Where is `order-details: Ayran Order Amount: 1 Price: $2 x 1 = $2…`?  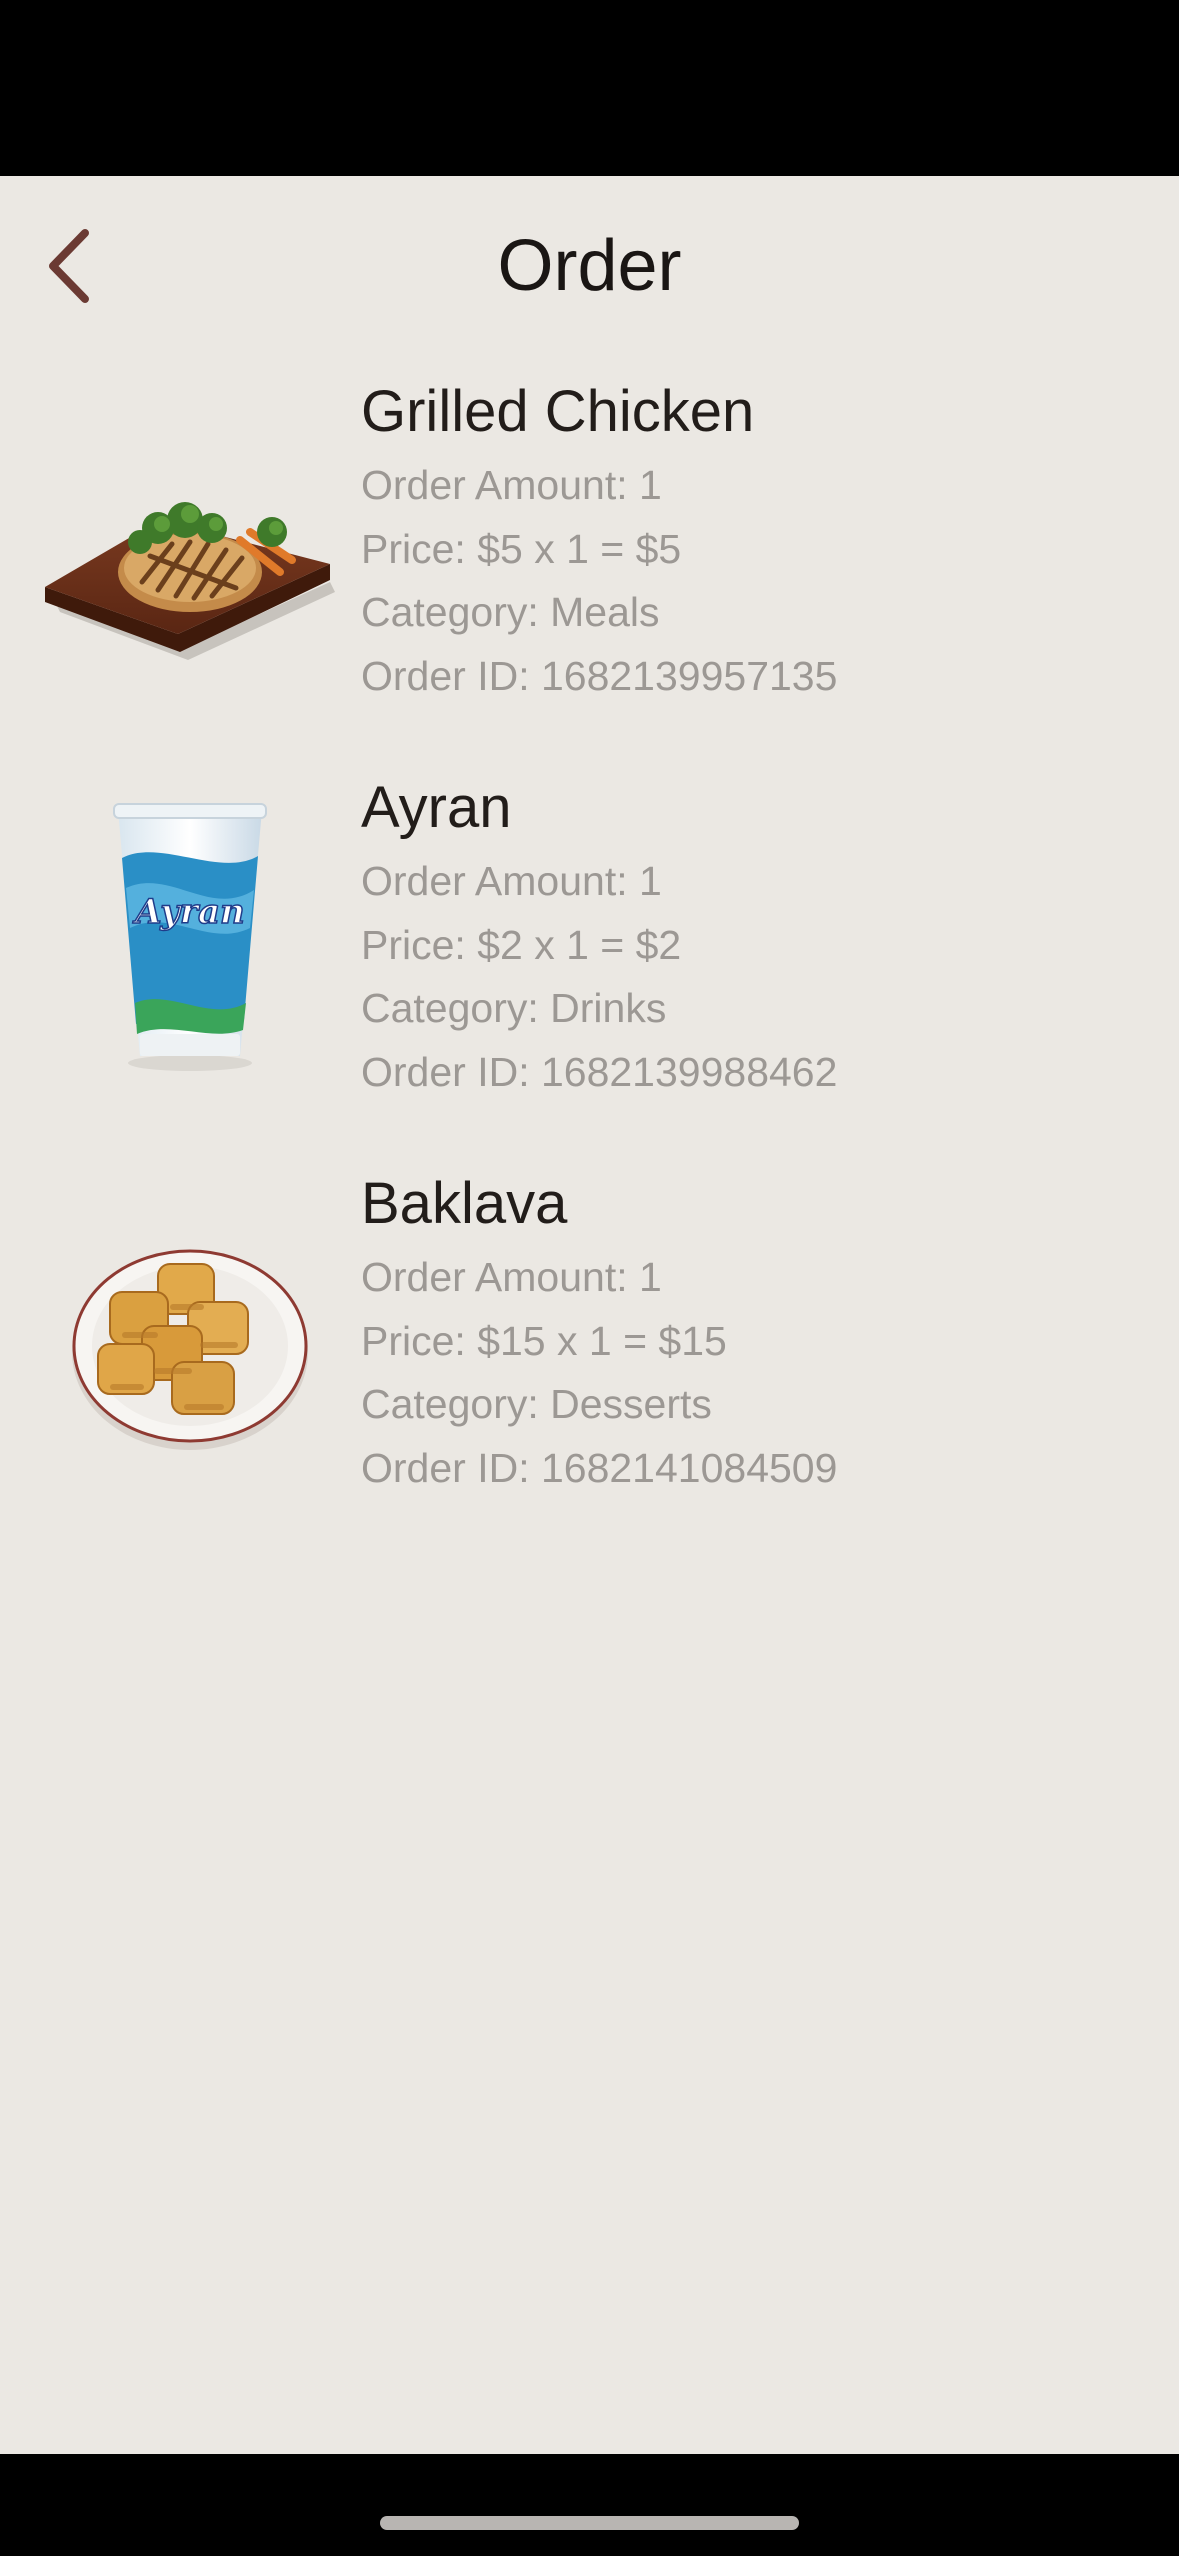
order-details: Ayran Order Amount: 1 Price: $2 x 1 = $2… is located at coordinates (751, 936).